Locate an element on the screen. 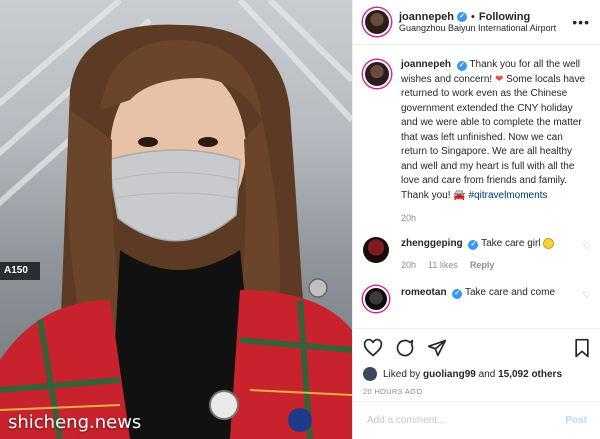 This screenshot has height=439, width=600. caption-username: joannepeh is located at coordinates (426, 64).